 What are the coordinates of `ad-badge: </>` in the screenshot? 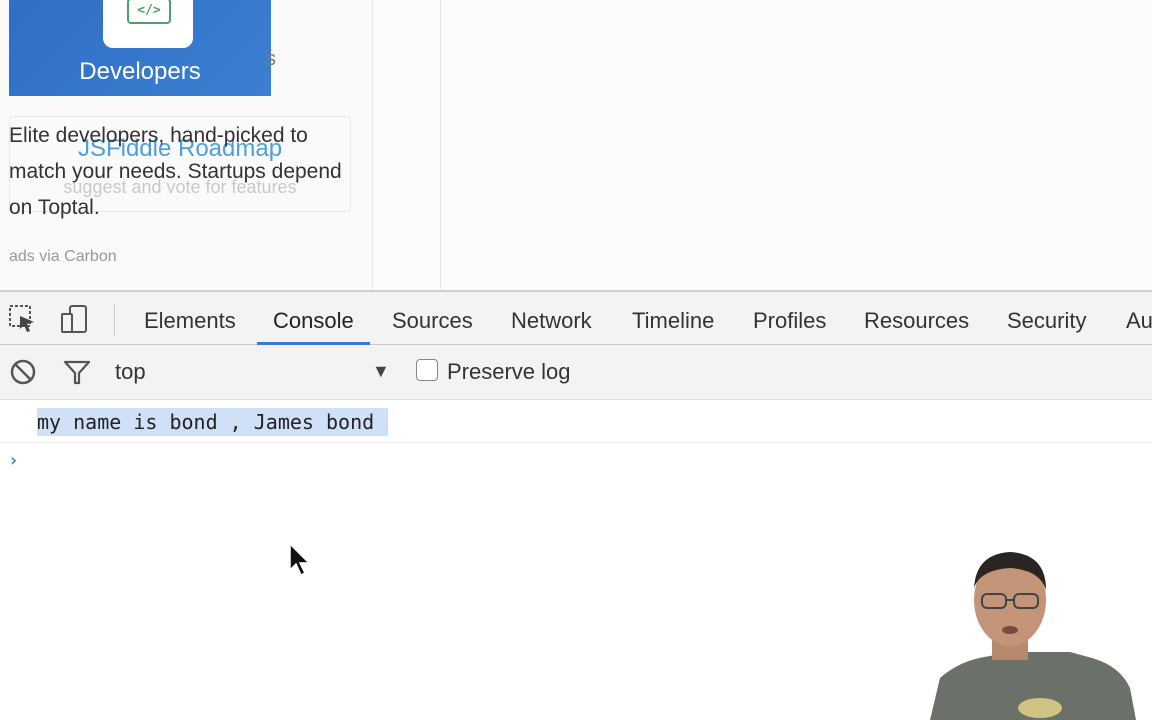 It's located at (148, 24).